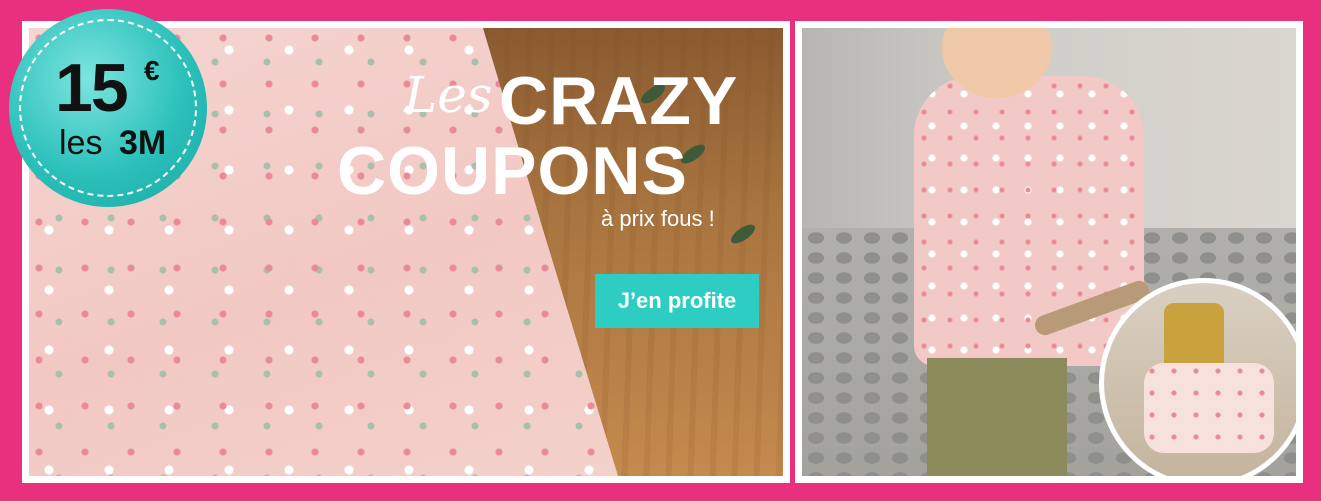 This screenshot has height=501, width=1321. Describe the element at coordinates (619, 101) in the screenshot. I see `headline-title-line1: CRAZY` at that location.